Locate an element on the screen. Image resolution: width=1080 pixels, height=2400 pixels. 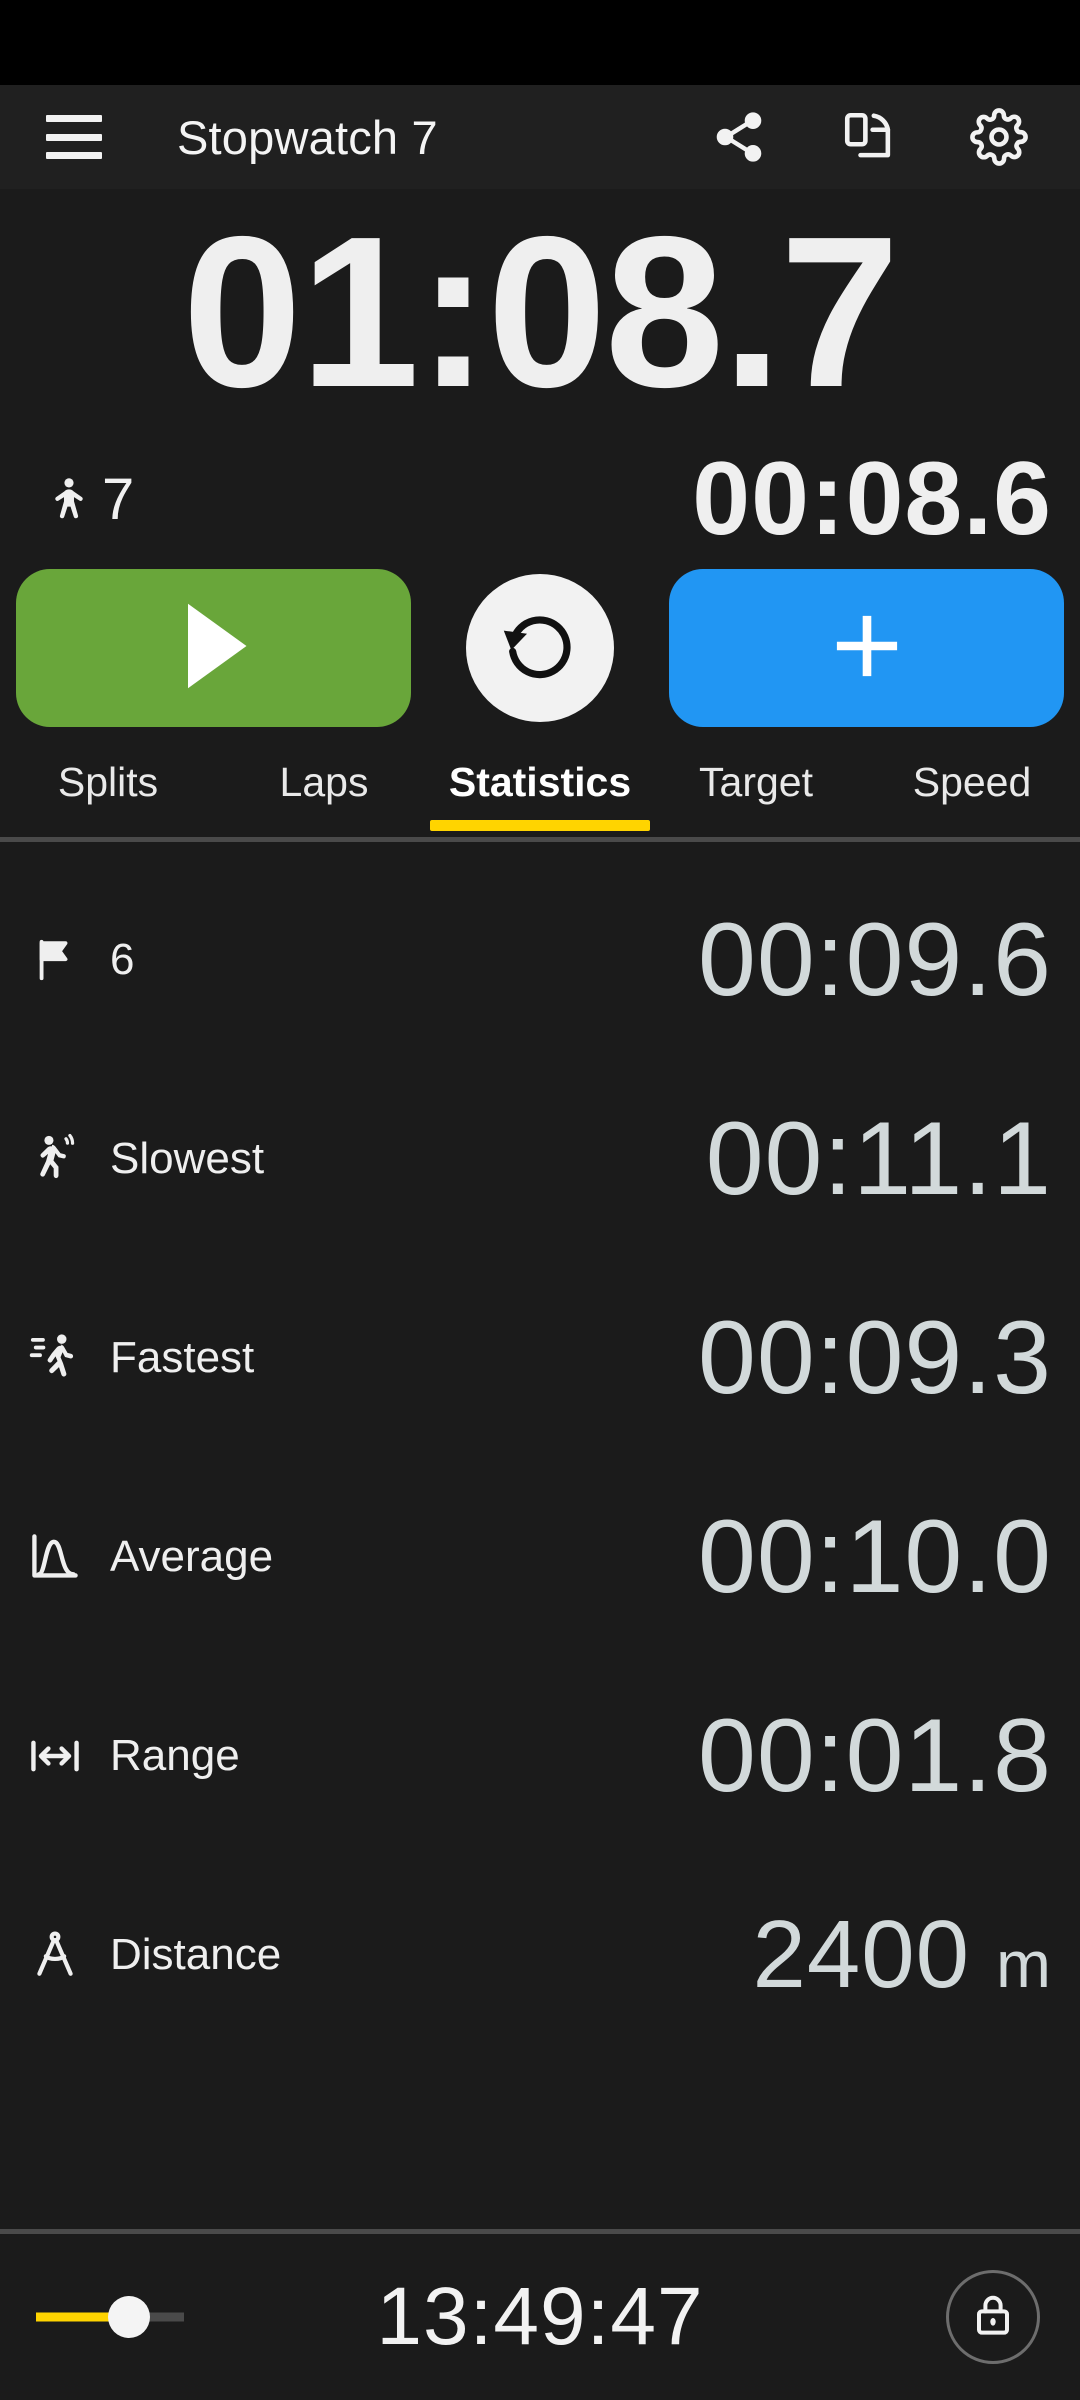
tab-label: Speed is located at coordinates (972, 781).